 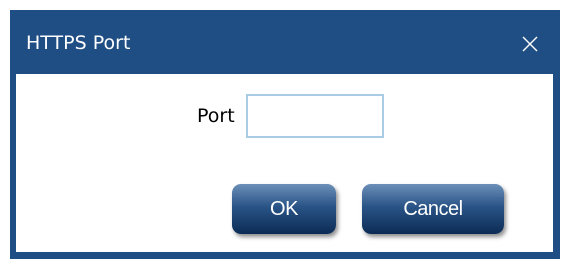 What do you see at coordinates (216, 116) in the screenshot?
I see `port-label: Port` at bounding box center [216, 116].